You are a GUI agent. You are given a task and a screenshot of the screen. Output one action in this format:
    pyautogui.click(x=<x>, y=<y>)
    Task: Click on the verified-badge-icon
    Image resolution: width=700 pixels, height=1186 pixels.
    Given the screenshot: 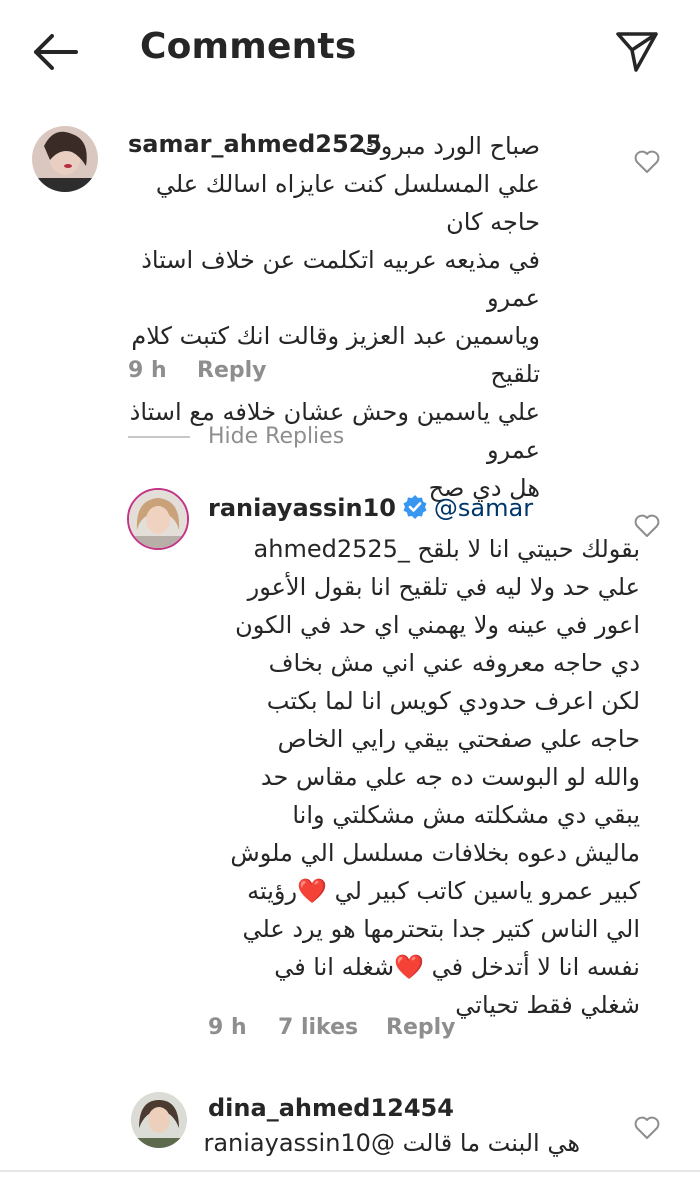 What is the action you would take?
    pyautogui.click(x=415, y=507)
    